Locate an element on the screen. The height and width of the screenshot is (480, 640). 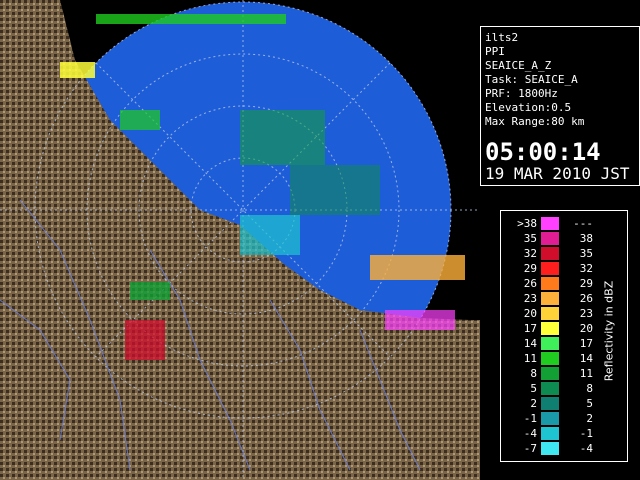
legend-row: >38 --- is located at coordinates (551, 223).